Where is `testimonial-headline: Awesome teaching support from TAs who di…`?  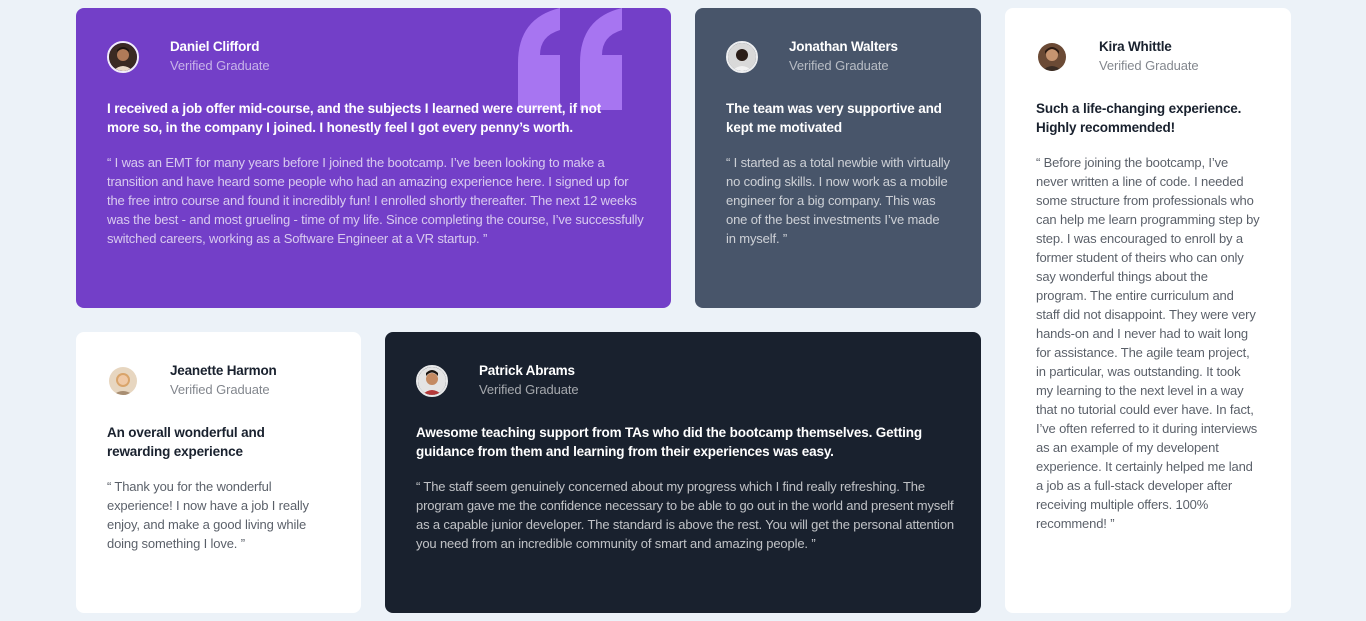 testimonial-headline: Awesome teaching support from TAs who di… is located at coordinates (669, 442).